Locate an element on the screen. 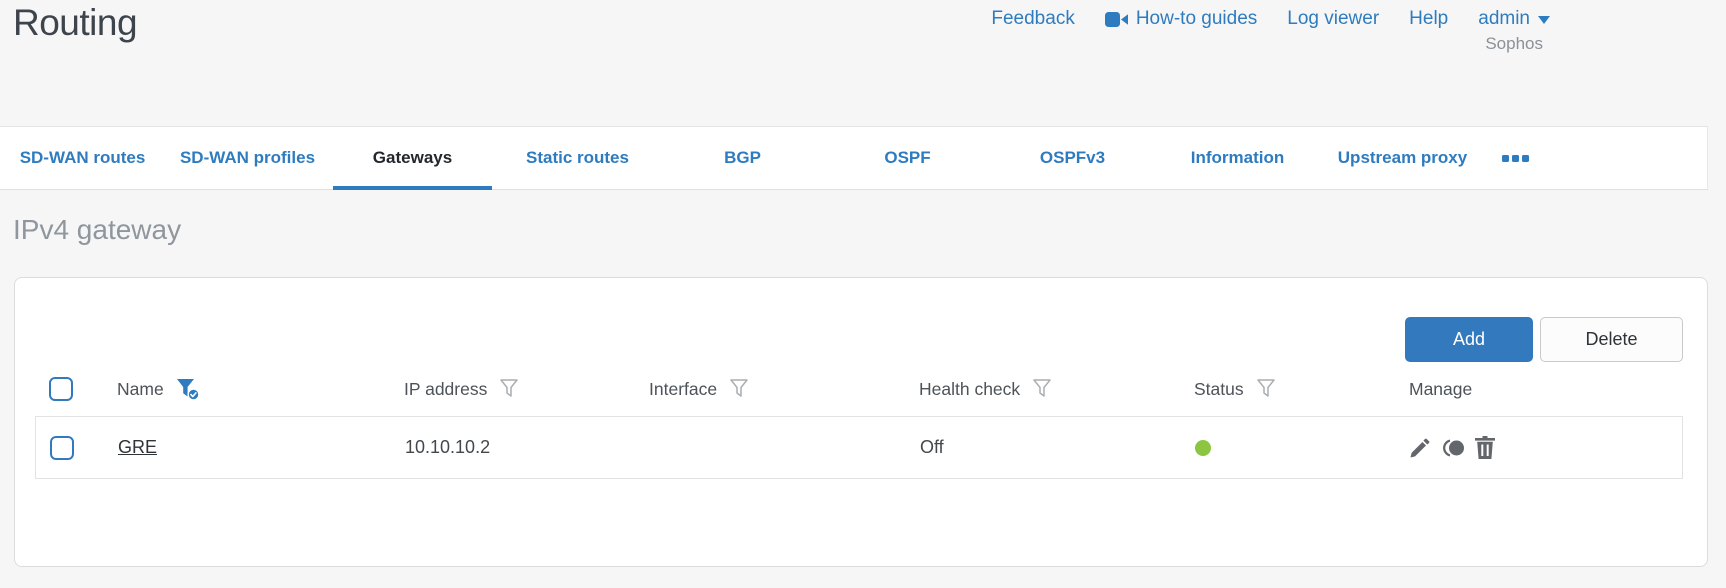 This screenshot has width=1726, height=588. row-checkbox is located at coordinates (62, 447).